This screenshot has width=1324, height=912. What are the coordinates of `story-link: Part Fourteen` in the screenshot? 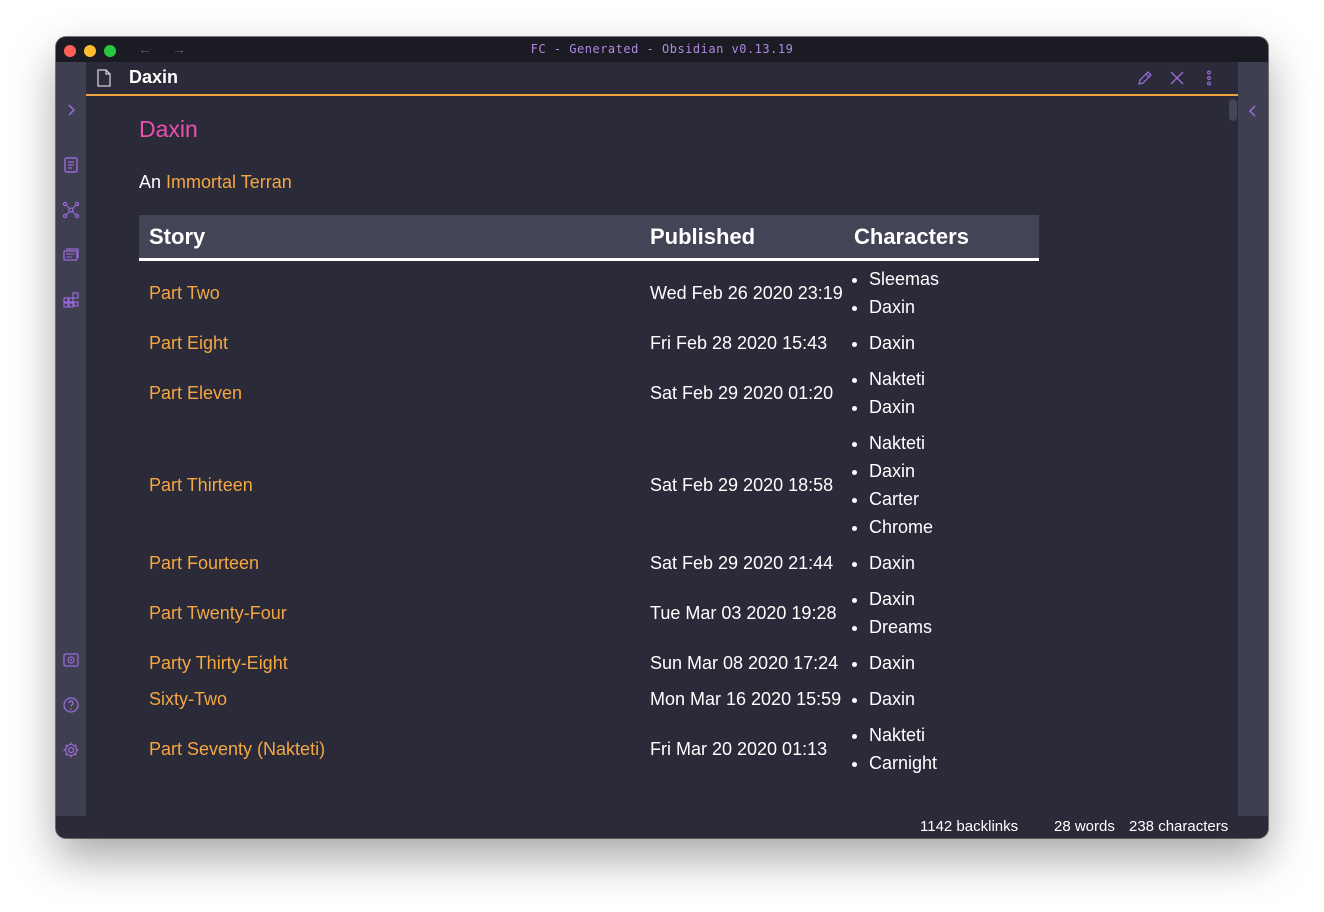 It's located at (204, 563).